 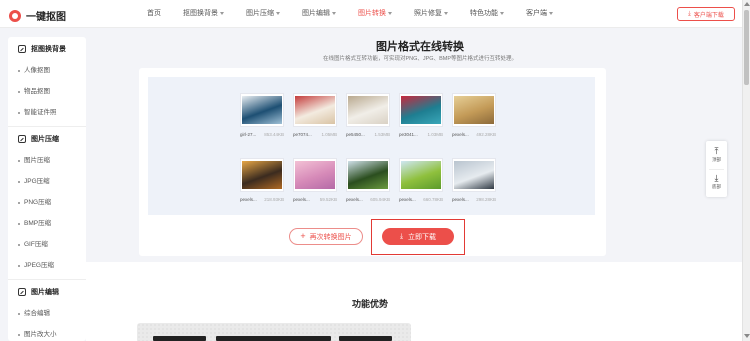 I want to click on client-download-button: ⤓ 客户端下载, so click(x=706, y=14).